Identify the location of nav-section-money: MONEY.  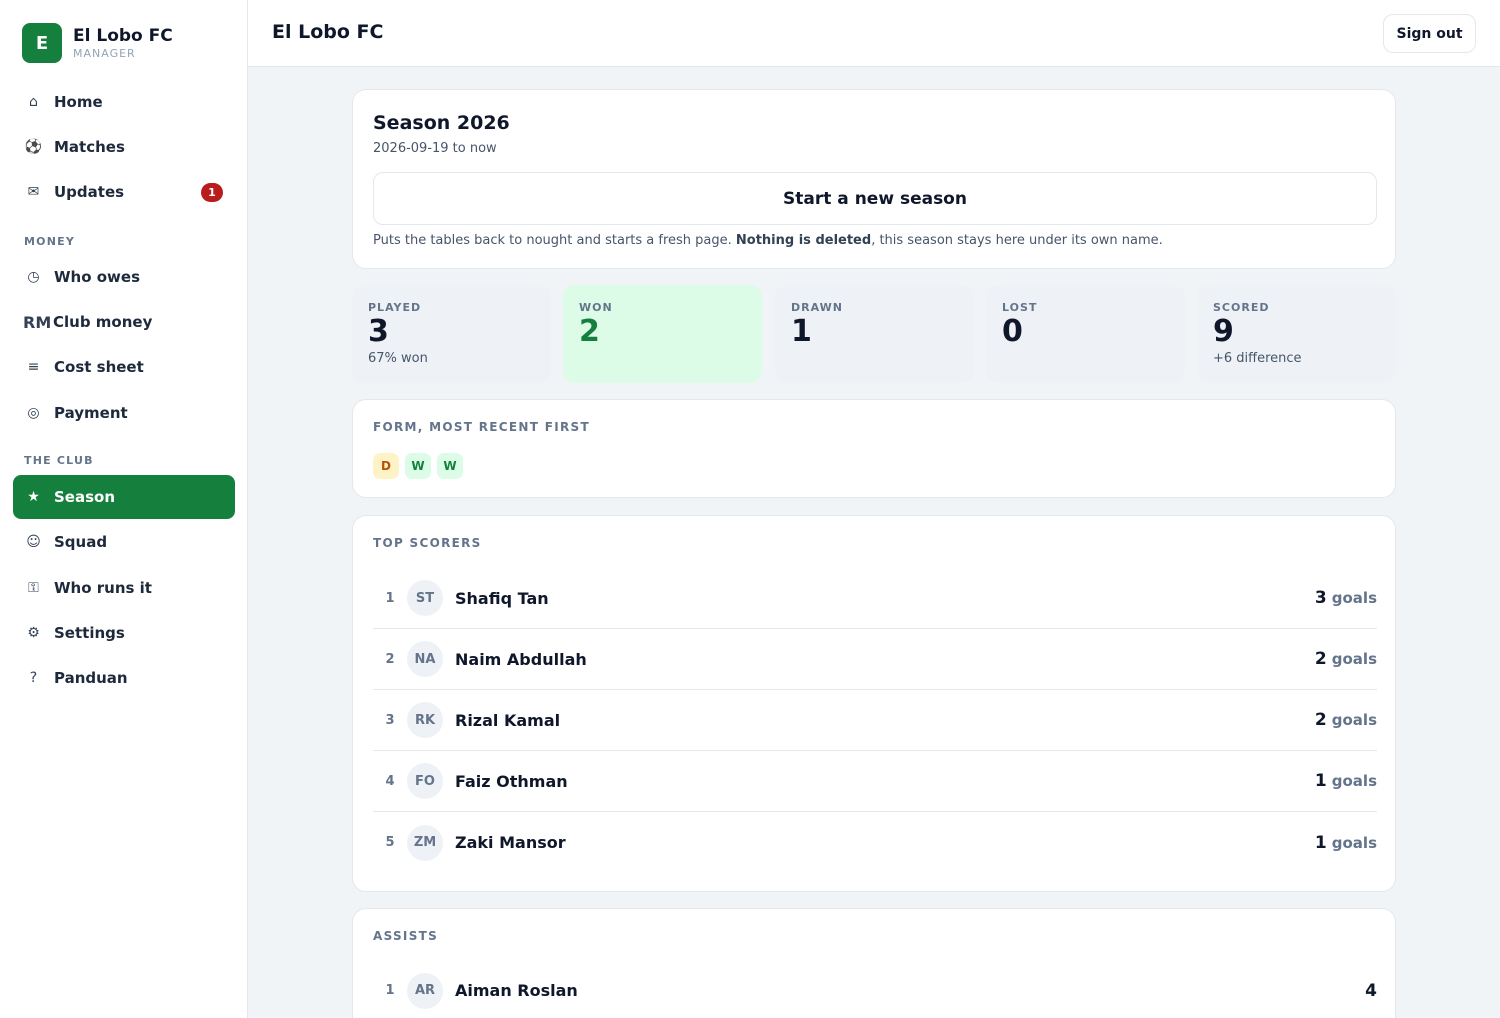
(49, 241).